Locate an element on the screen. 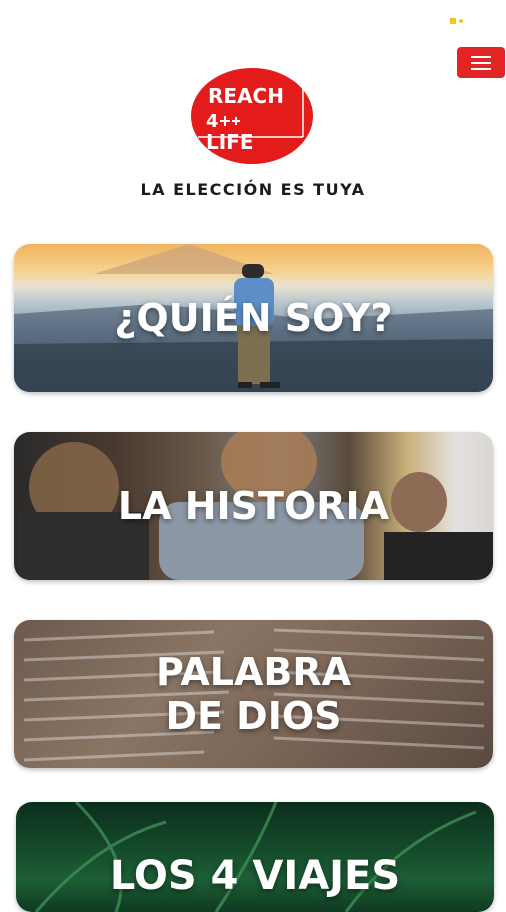  card-los-4-viajes: LOS 4 VIAJES is located at coordinates (255, 857).